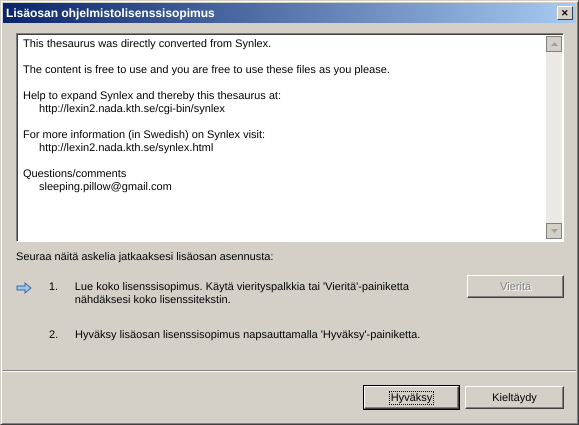 This screenshot has height=425, width=579. I want to click on step-number: 2., so click(54, 335).